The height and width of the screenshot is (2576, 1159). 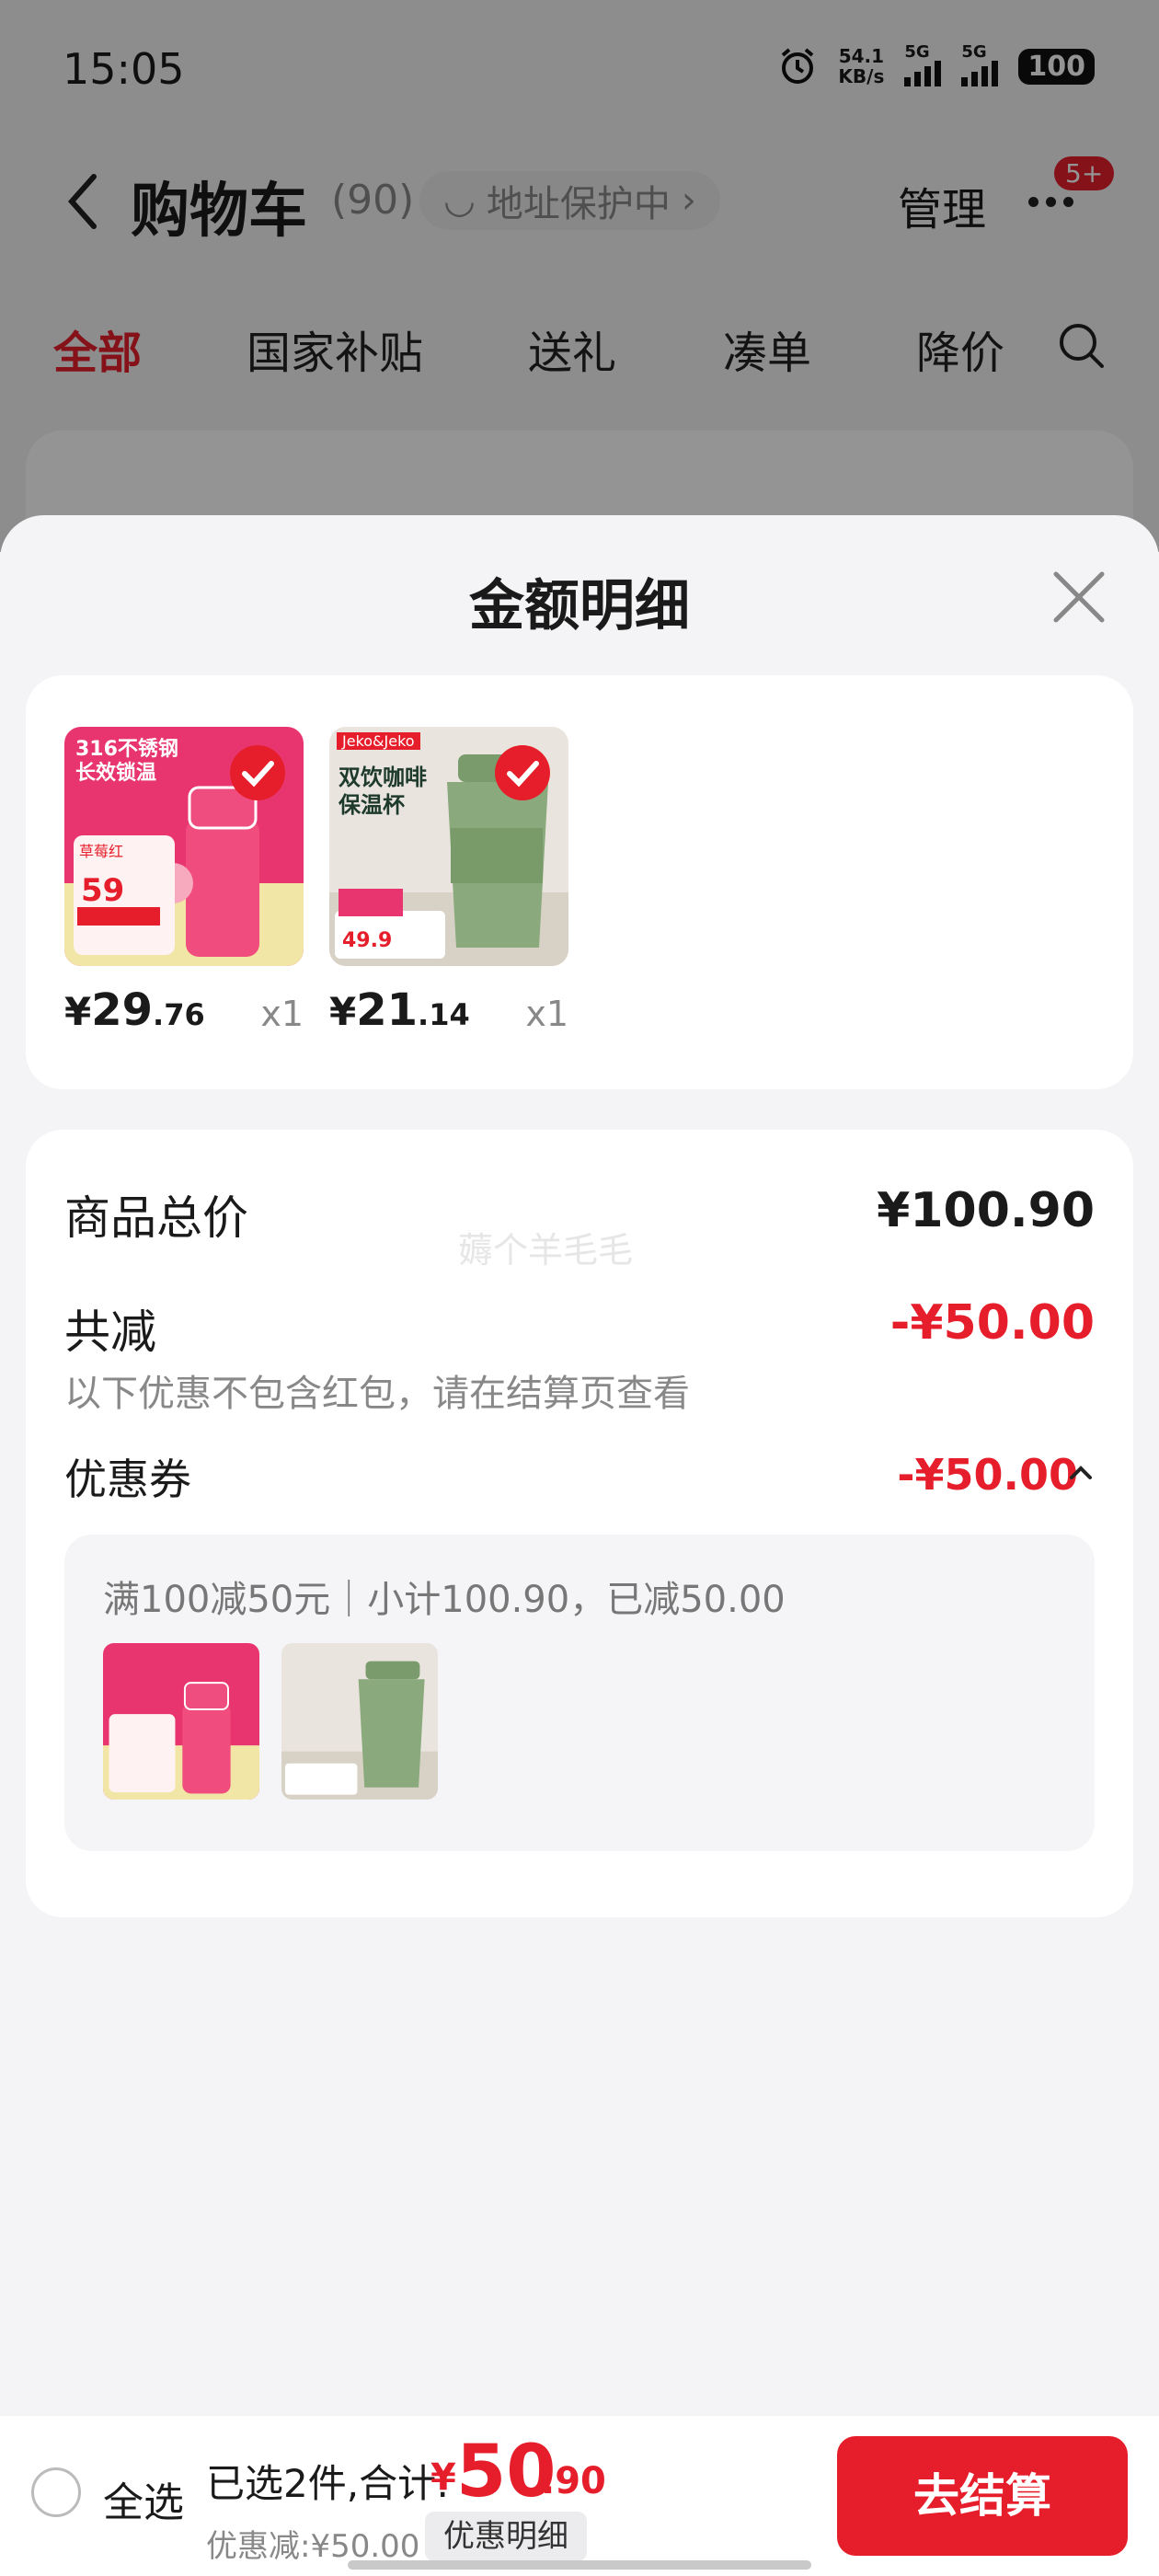 What do you see at coordinates (987, 1475) in the screenshot?
I see `coupon-value: -¥50.00` at bounding box center [987, 1475].